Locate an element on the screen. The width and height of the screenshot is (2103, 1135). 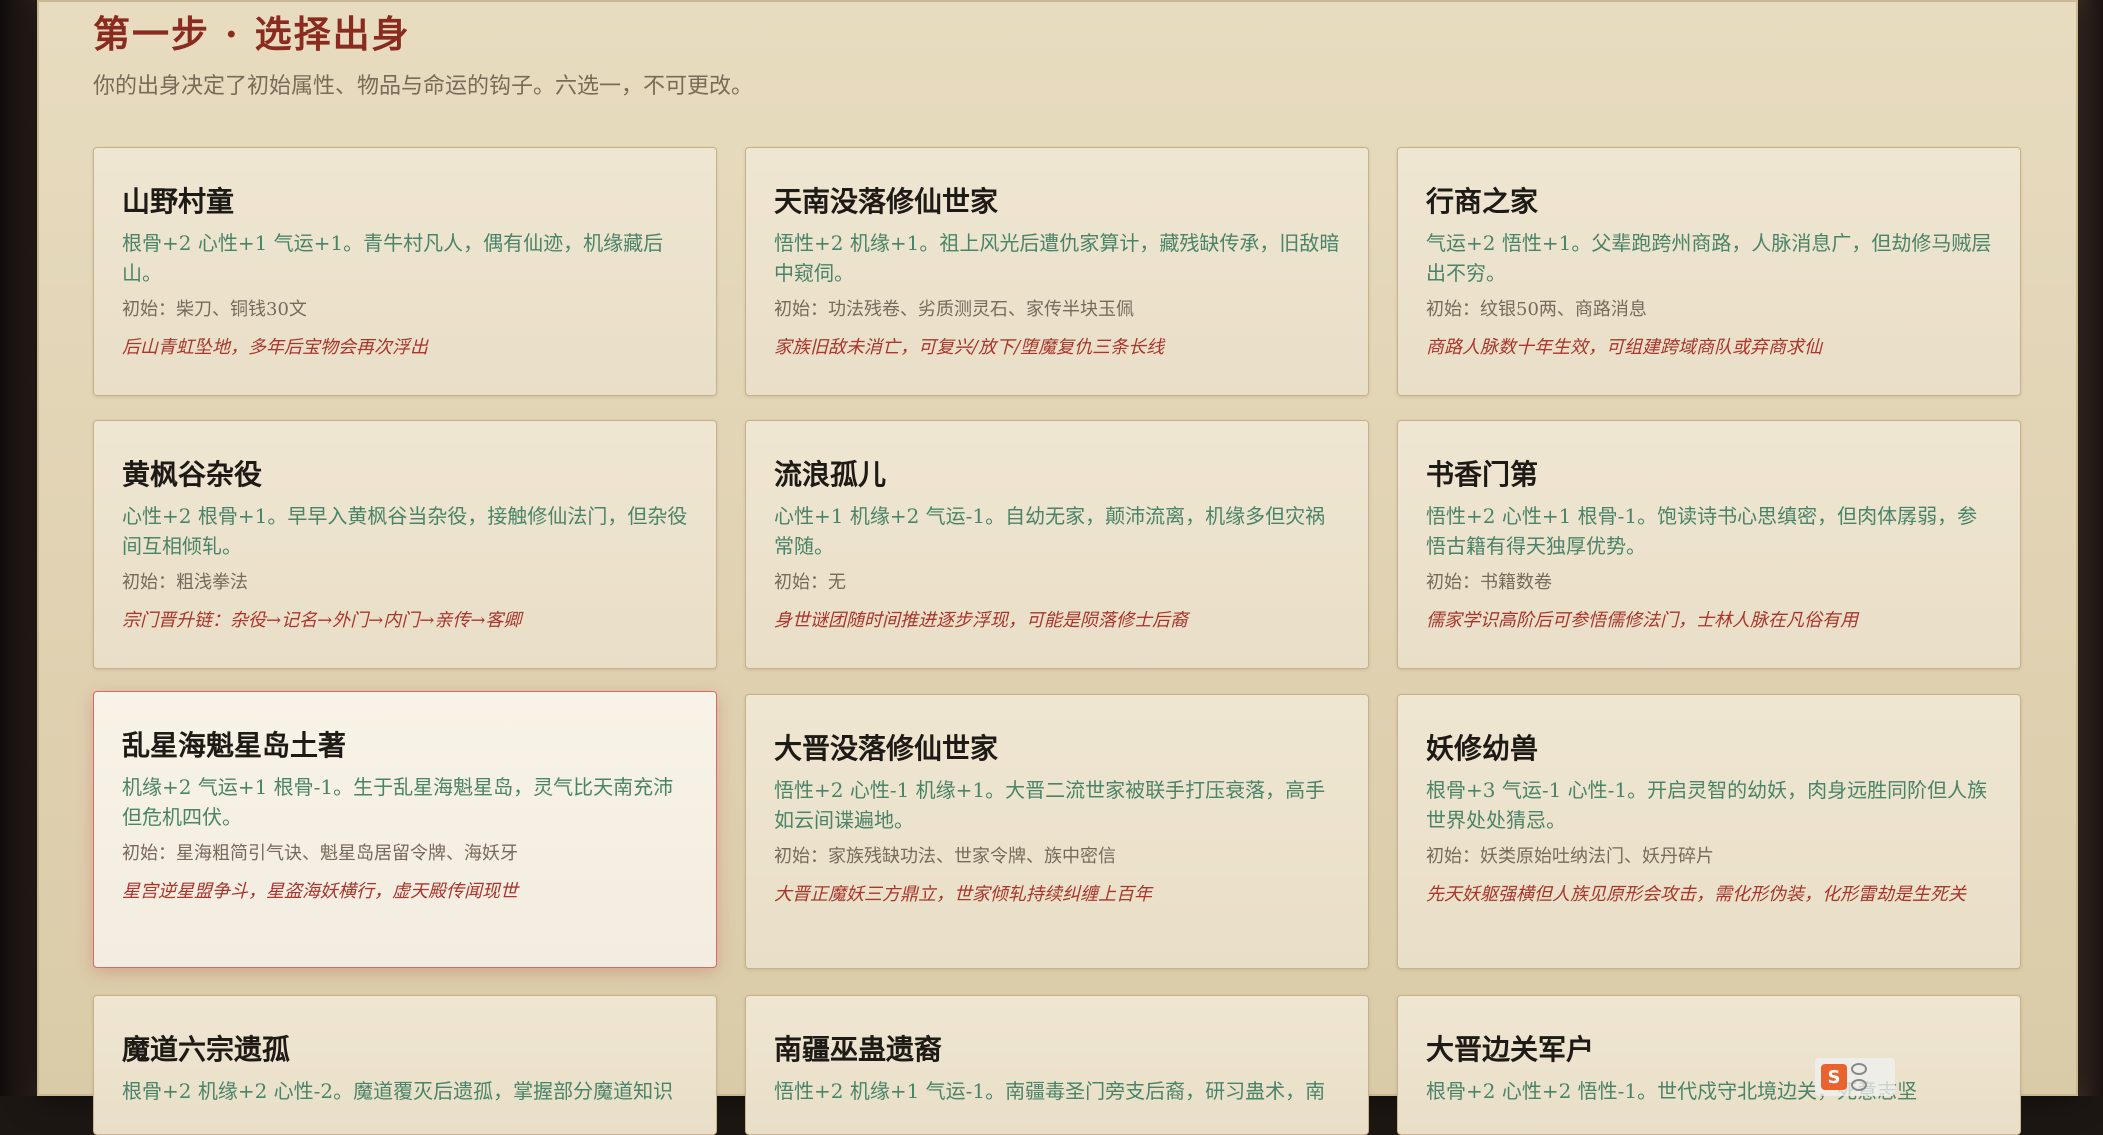
origin-starting-items: 初始：家族残缺功法、世家令牌、族中密信 is located at coordinates (945, 856).